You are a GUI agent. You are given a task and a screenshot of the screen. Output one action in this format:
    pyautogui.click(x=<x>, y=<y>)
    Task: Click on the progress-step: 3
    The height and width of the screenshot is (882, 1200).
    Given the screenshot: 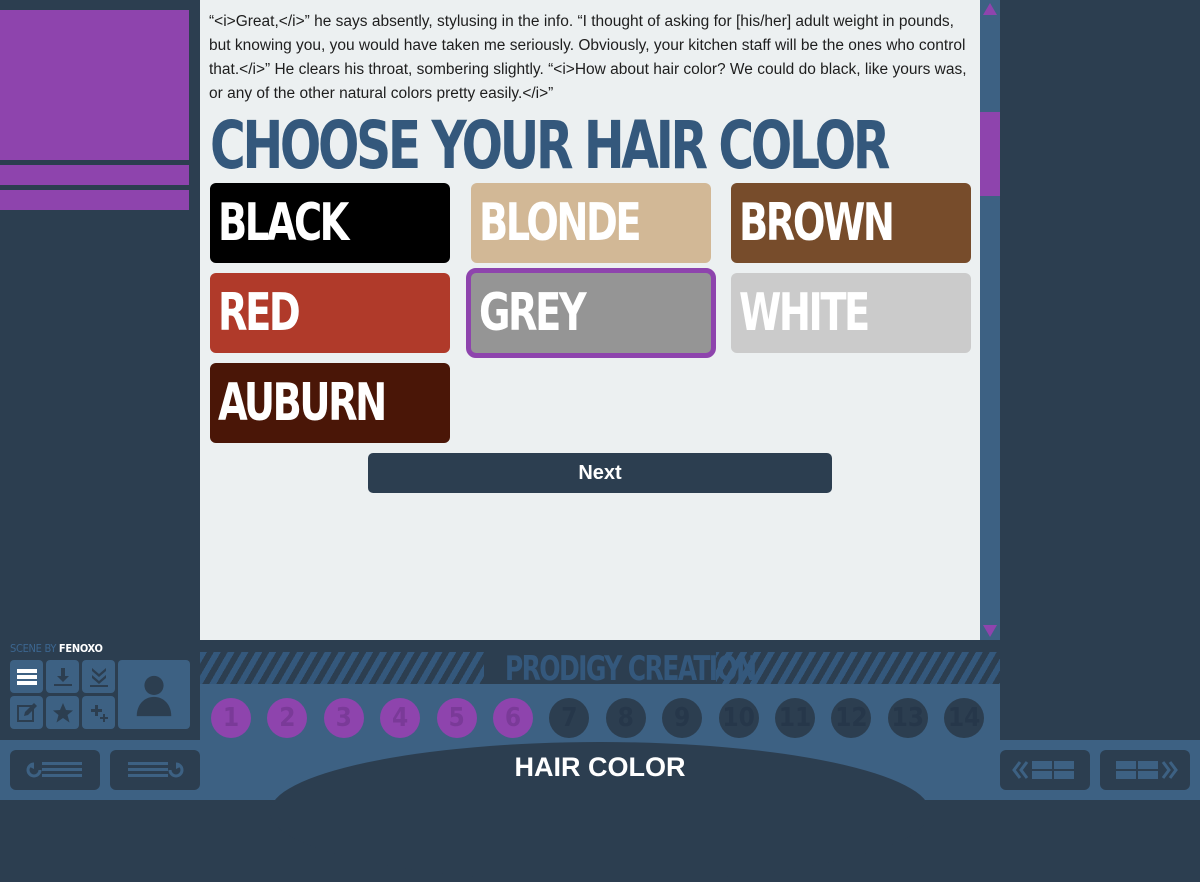 What is the action you would take?
    pyautogui.click(x=343, y=718)
    